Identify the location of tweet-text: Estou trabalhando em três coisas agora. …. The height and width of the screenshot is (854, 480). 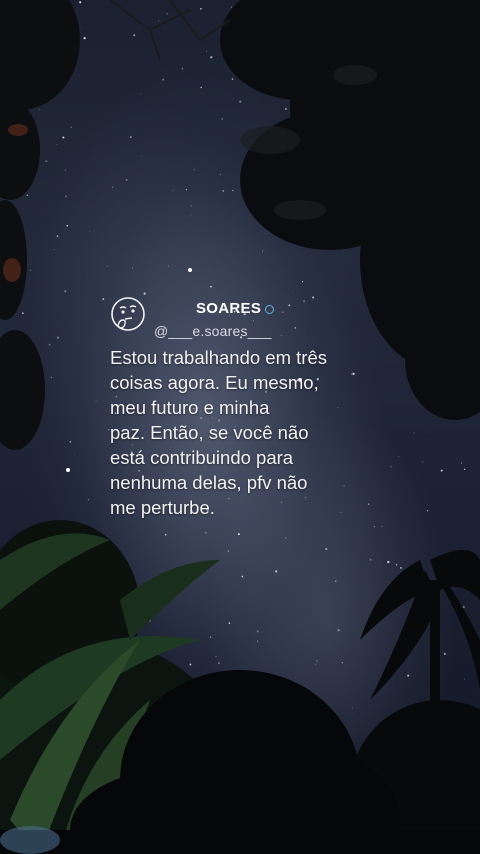
(218, 432).